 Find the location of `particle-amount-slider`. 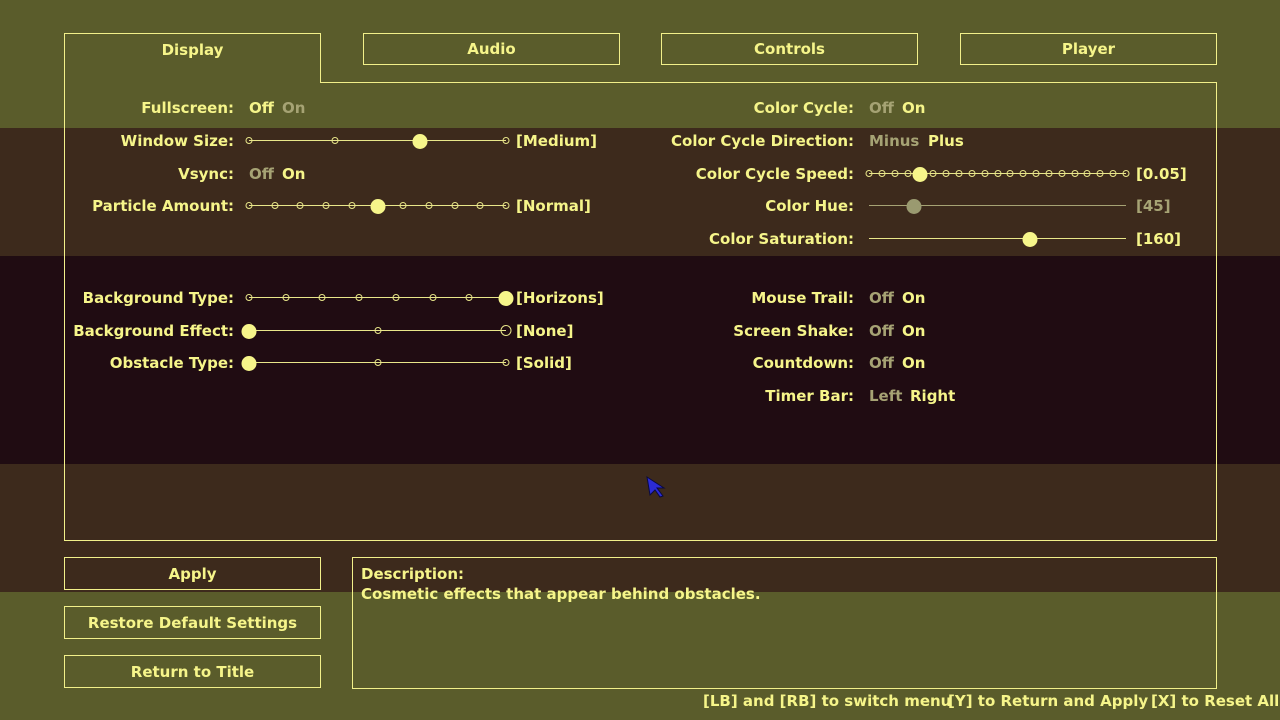

particle-amount-slider is located at coordinates (377, 206).